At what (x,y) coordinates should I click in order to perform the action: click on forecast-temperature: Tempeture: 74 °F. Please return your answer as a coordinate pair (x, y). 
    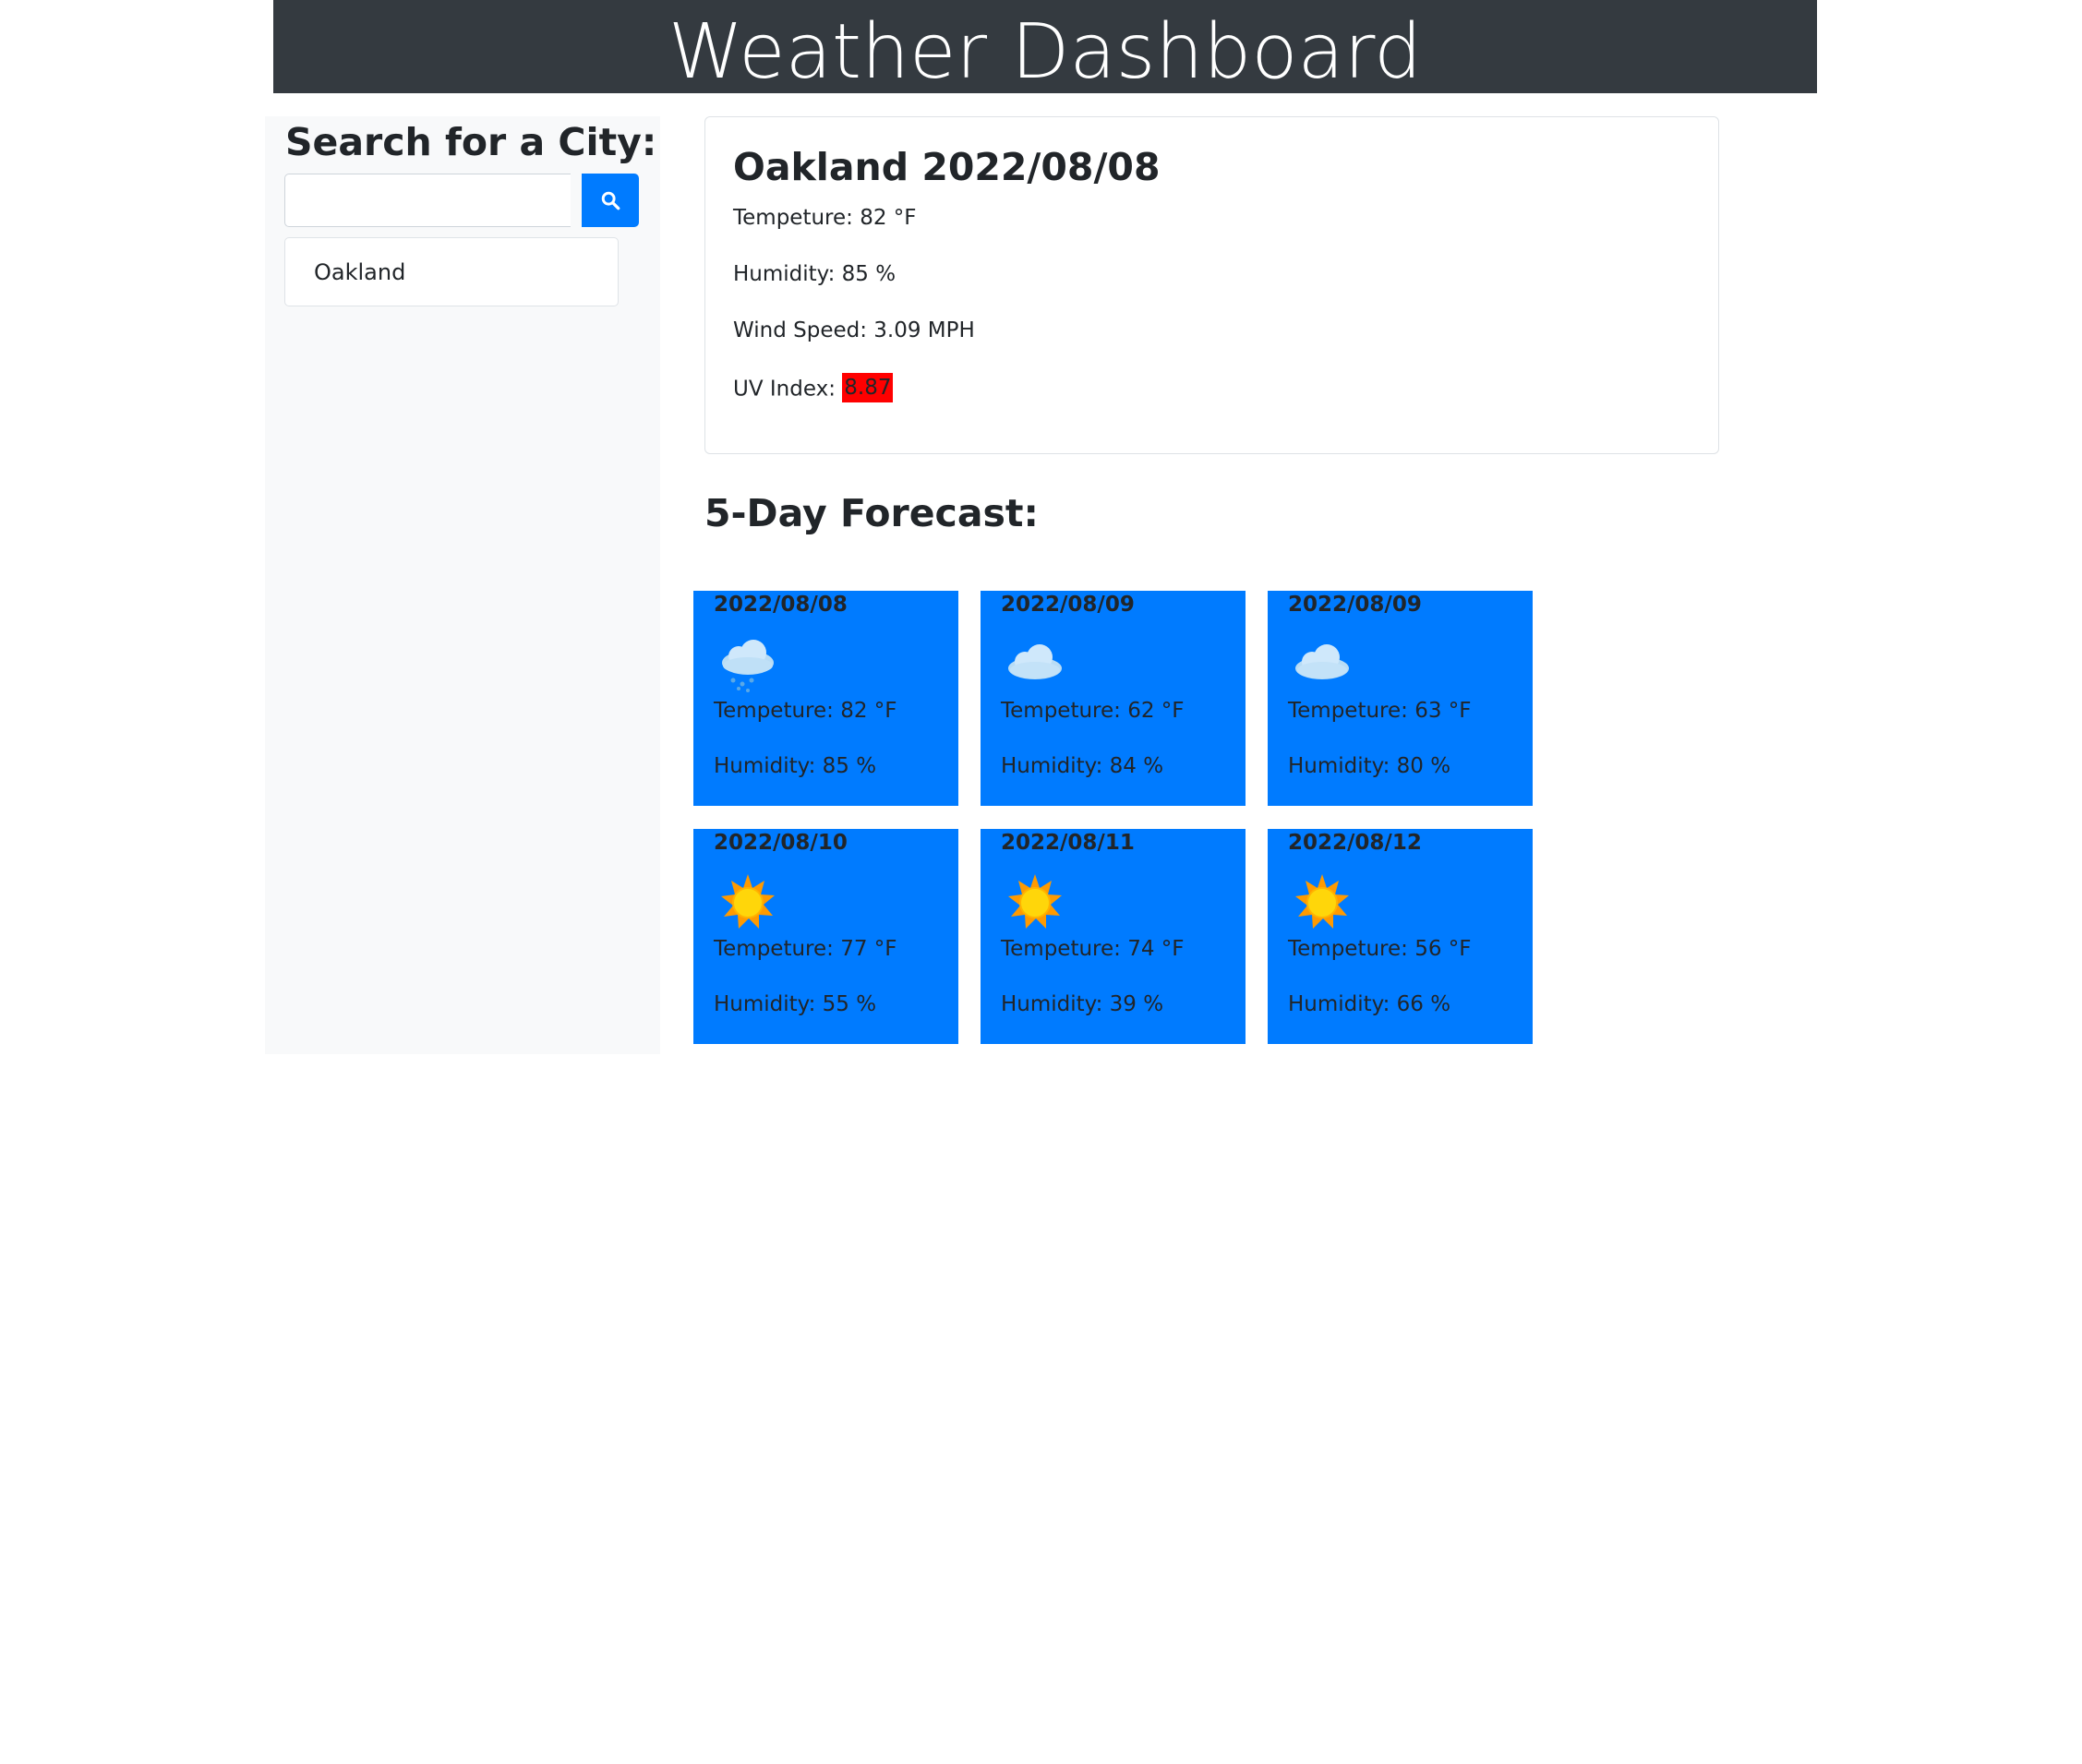
    Looking at the image, I should click on (1093, 949).